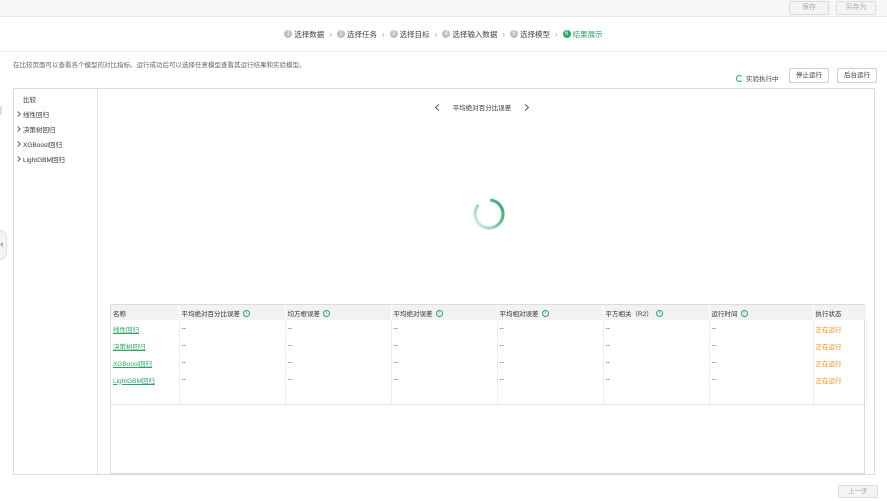  I want to click on col-header-mae: 平均绝对误差 i, so click(444, 312).